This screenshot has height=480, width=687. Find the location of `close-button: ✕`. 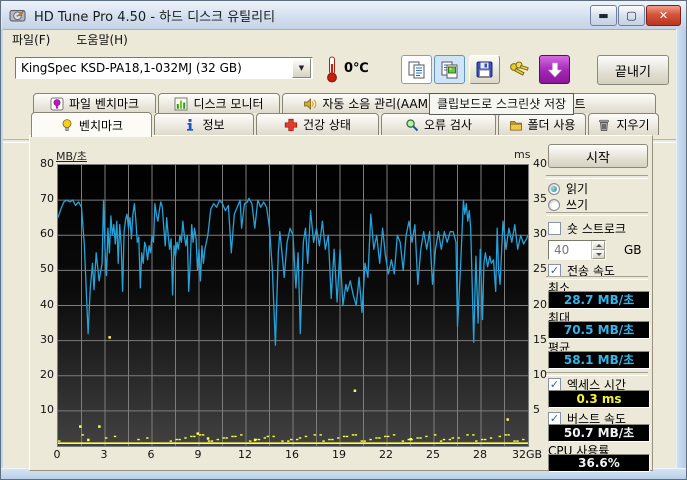

close-button: ✕ is located at coordinates (663, 15).